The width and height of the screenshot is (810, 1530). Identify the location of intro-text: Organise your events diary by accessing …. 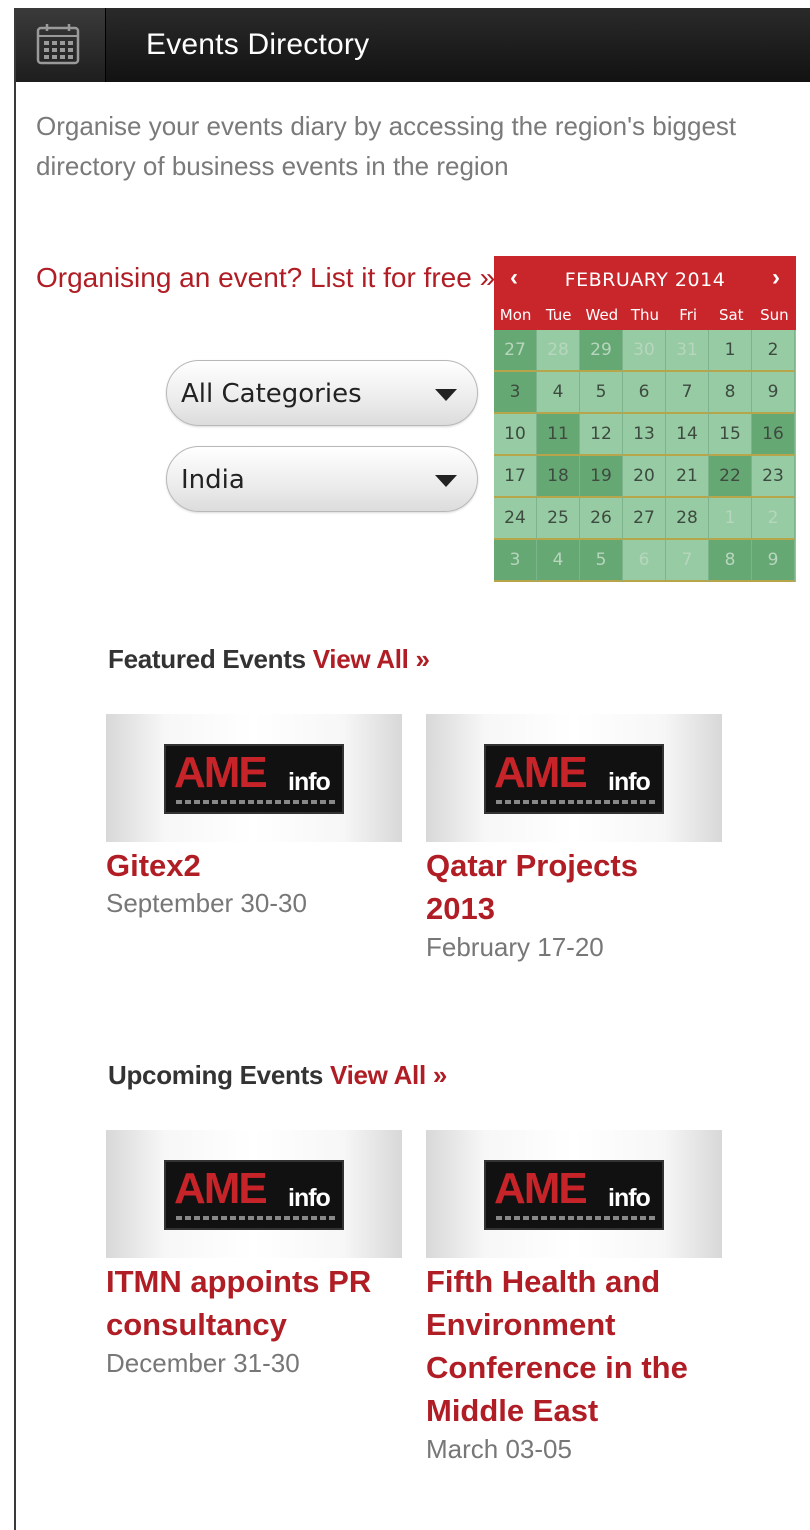
(386, 146).